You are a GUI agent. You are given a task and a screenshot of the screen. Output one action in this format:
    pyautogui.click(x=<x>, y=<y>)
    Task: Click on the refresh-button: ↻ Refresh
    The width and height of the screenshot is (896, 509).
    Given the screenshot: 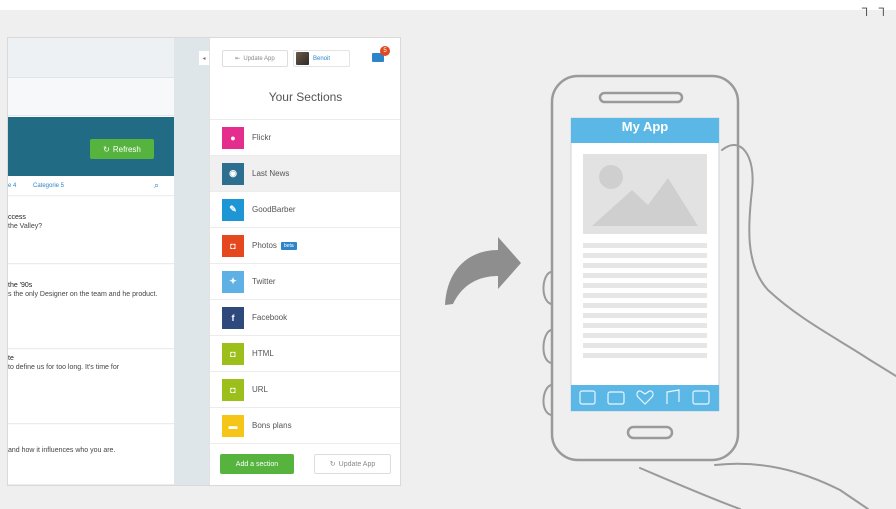 What is the action you would take?
    pyautogui.click(x=122, y=149)
    